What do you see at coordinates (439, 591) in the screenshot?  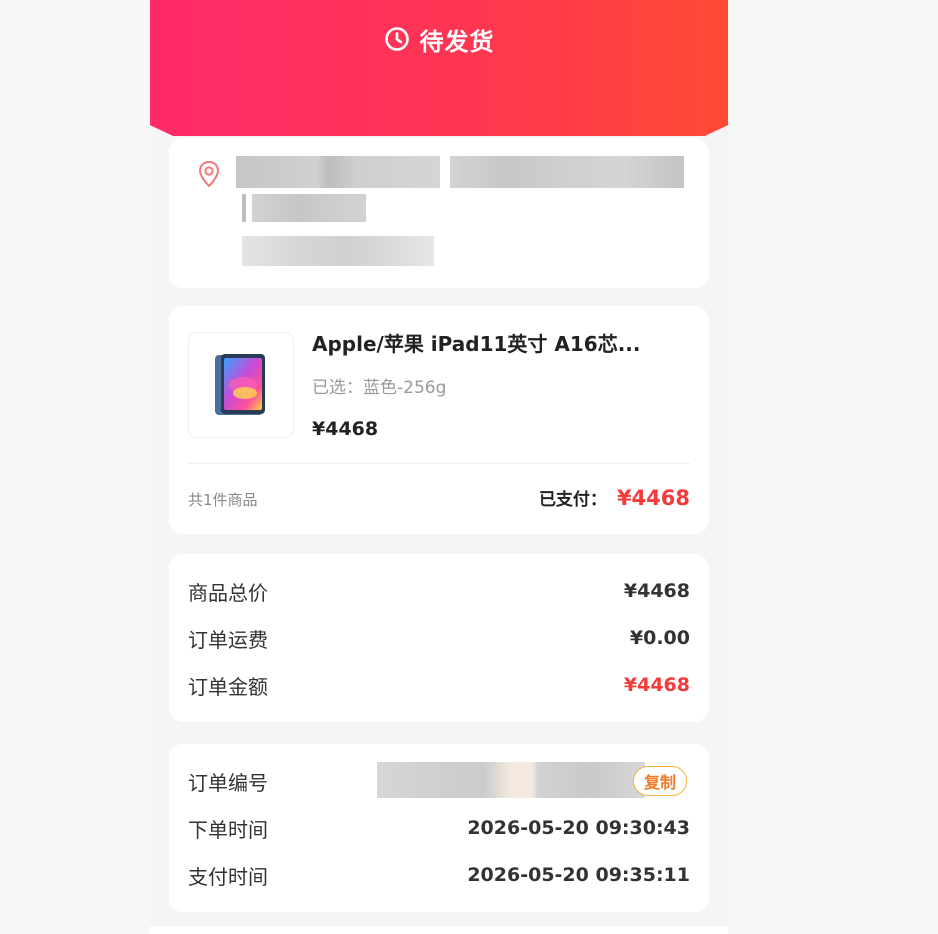 I see `price-row: 商品总价 ¥4468` at bounding box center [439, 591].